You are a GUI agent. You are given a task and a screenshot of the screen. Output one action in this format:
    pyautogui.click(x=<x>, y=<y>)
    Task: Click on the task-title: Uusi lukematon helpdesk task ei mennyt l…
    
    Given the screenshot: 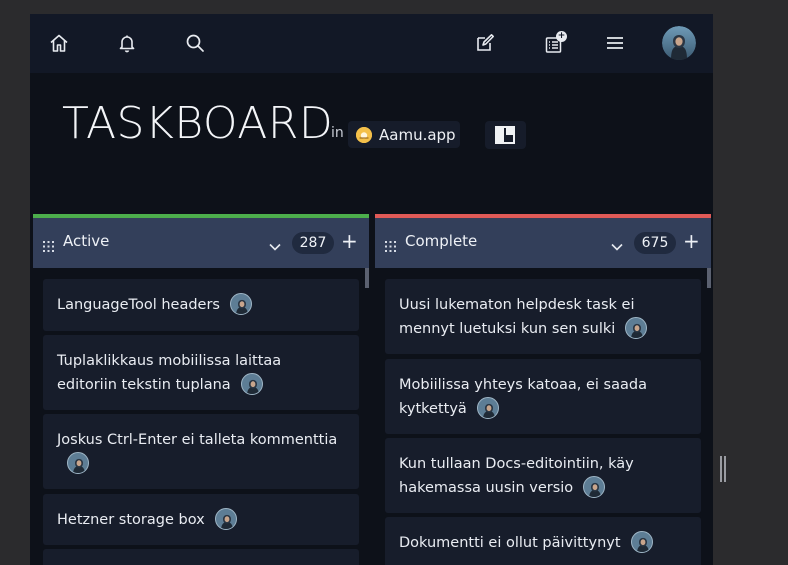 What is the action you would take?
    pyautogui.click(x=517, y=317)
    